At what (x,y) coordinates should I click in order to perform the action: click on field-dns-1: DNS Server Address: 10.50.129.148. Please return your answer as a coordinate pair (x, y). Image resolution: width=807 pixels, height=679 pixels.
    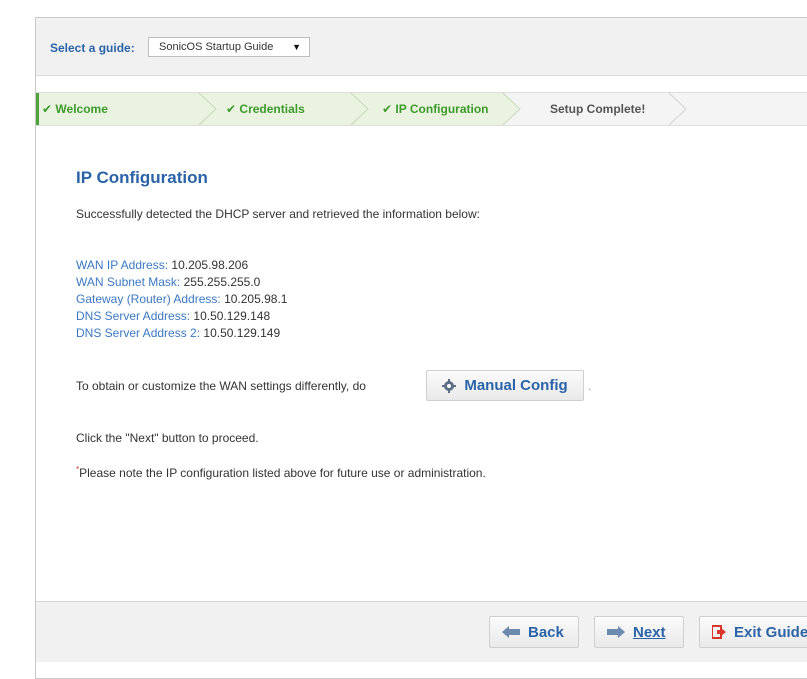
    Looking at the image, I should click on (173, 316).